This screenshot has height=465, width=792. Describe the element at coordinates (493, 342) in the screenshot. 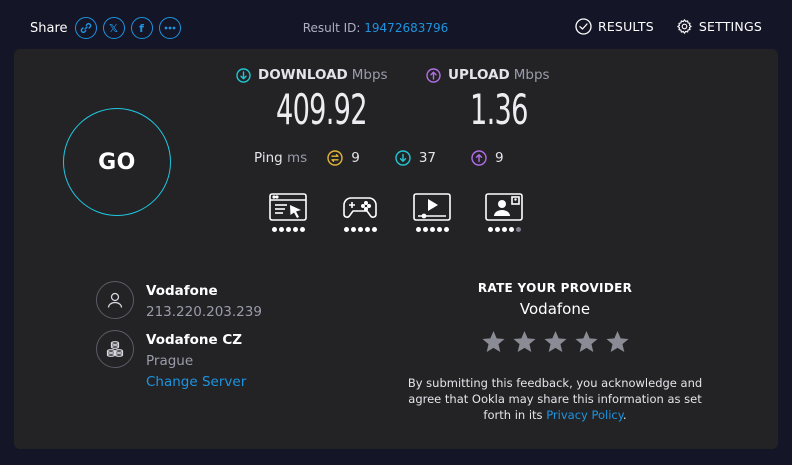

I see `star-1-icon` at that location.